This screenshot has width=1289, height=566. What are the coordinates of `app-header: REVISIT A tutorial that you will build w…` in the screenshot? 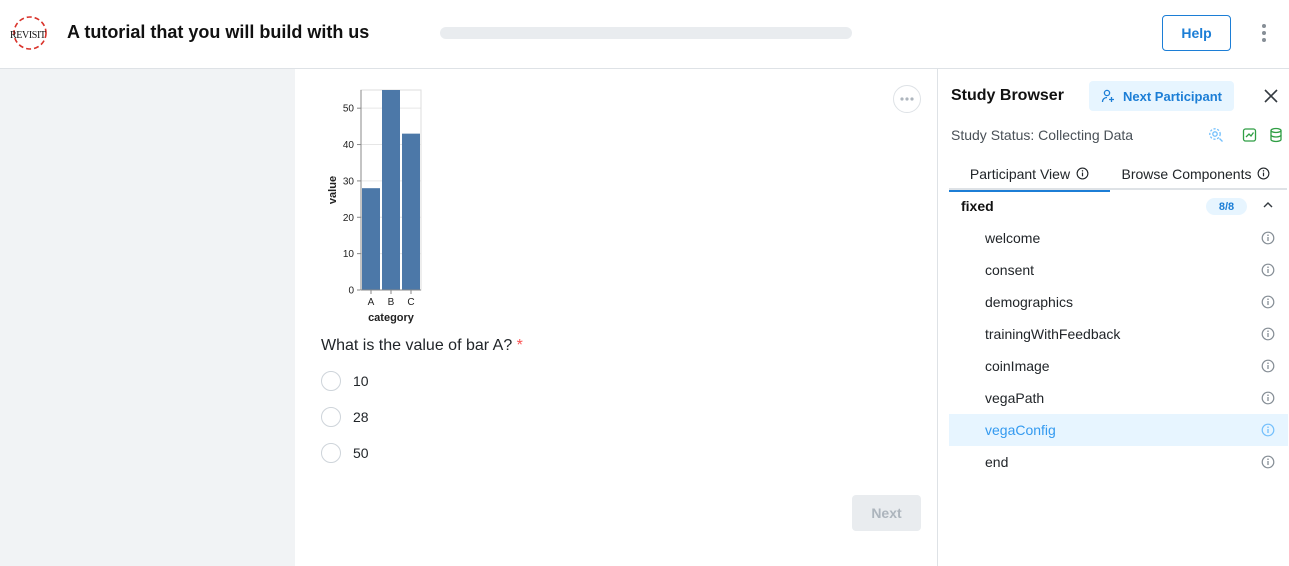 It's located at (644, 34).